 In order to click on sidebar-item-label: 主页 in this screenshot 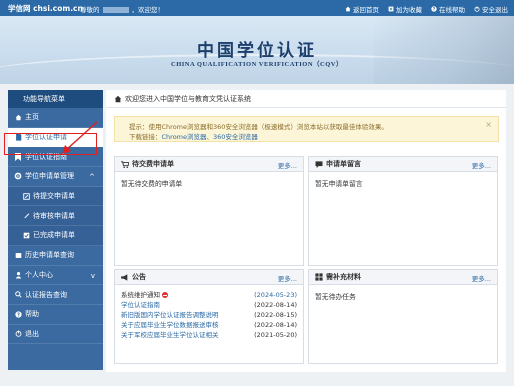, I will do `click(32, 117)`.